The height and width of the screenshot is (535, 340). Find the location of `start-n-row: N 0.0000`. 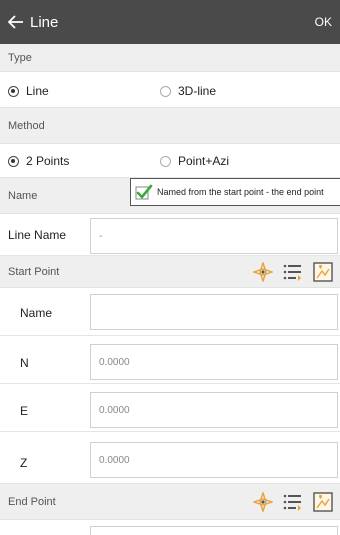

start-n-row: N 0.0000 is located at coordinates (170, 360).